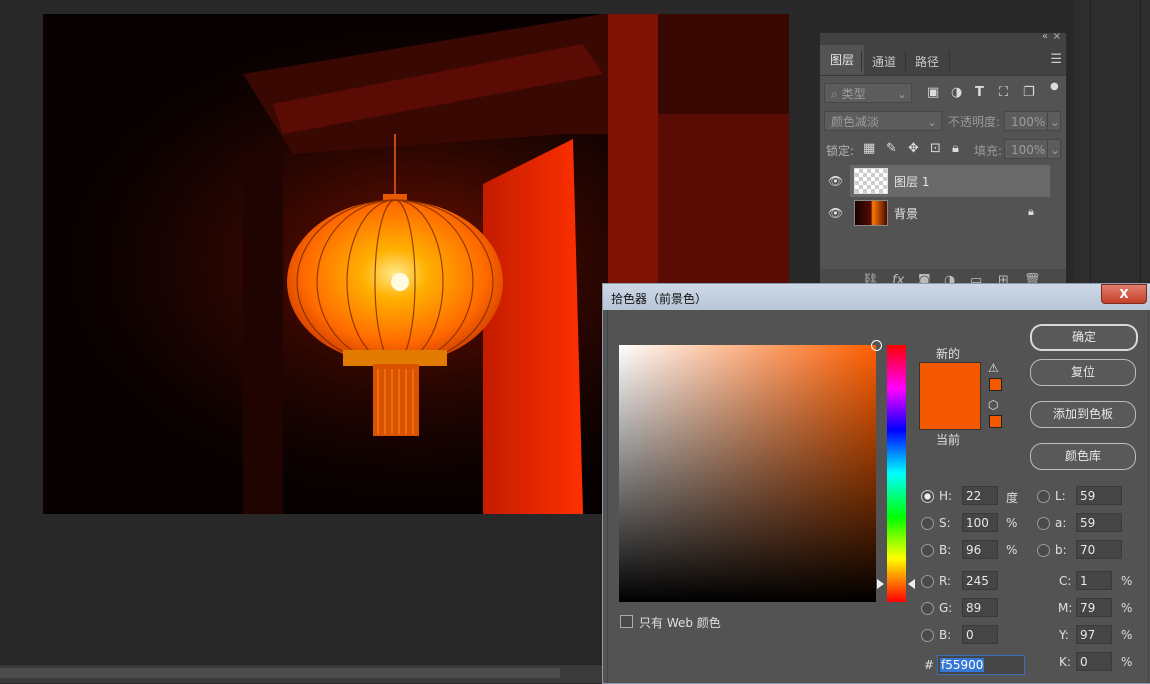  Describe the element at coordinates (891, 148) in the screenshot. I see `lock-brush-icon: ✎` at that location.